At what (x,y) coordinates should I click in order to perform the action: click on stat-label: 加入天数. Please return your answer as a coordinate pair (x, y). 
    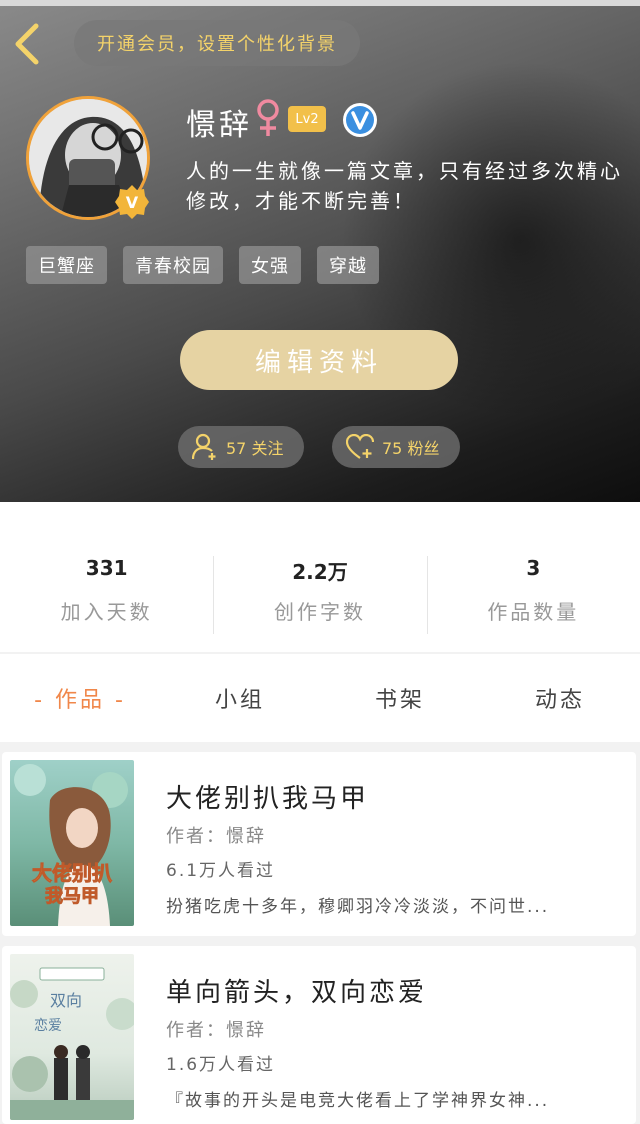
    Looking at the image, I should click on (106, 612).